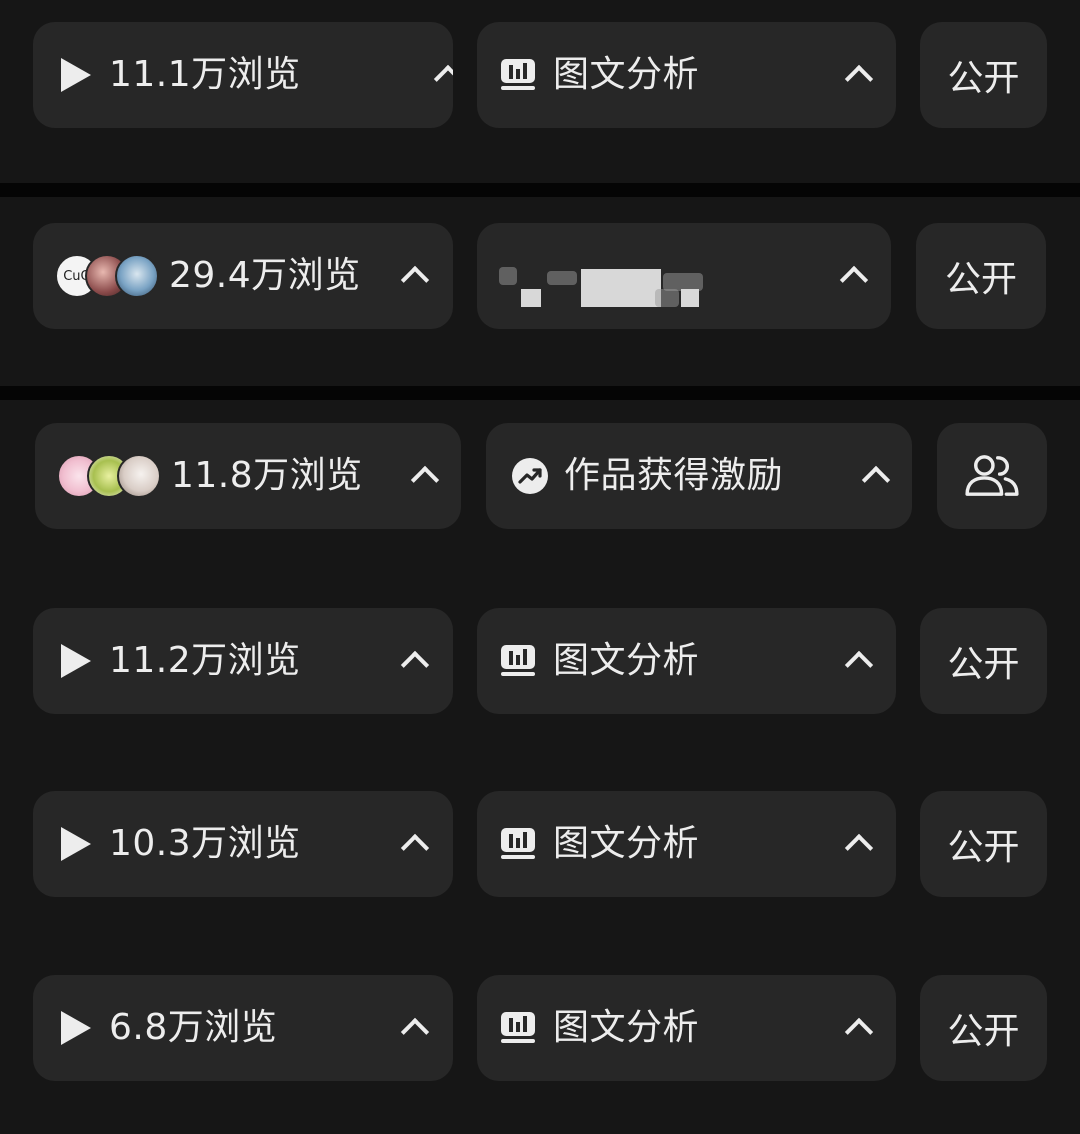 The width and height of the screenshot is (1080, 1134). What do you see at coordinates (530, 476) in the screenshot?
I see `trending-up-icon` at bounding box center [530, 476].